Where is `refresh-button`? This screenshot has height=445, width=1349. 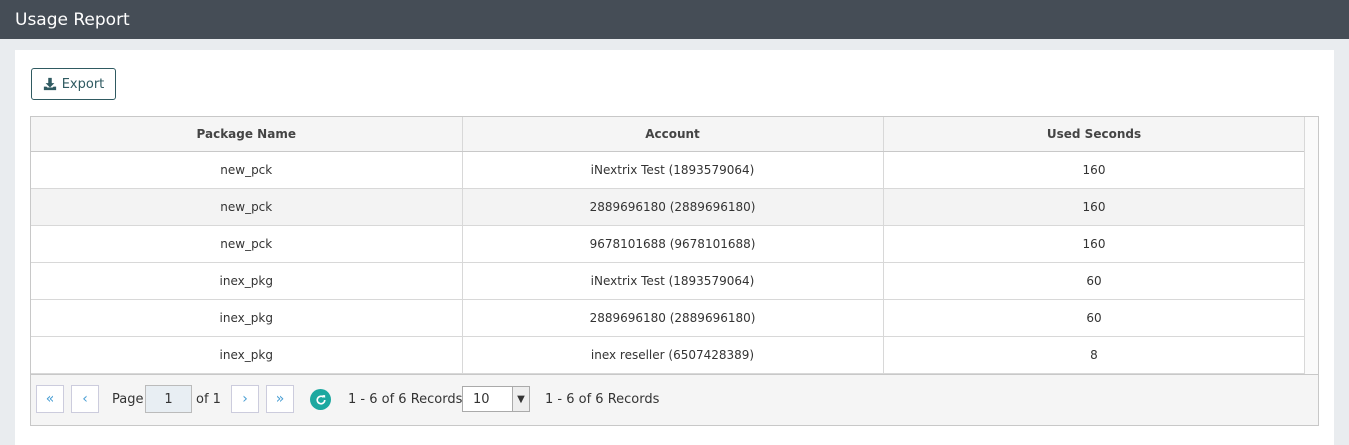 refresh-button is located at coordinates (320, 399).